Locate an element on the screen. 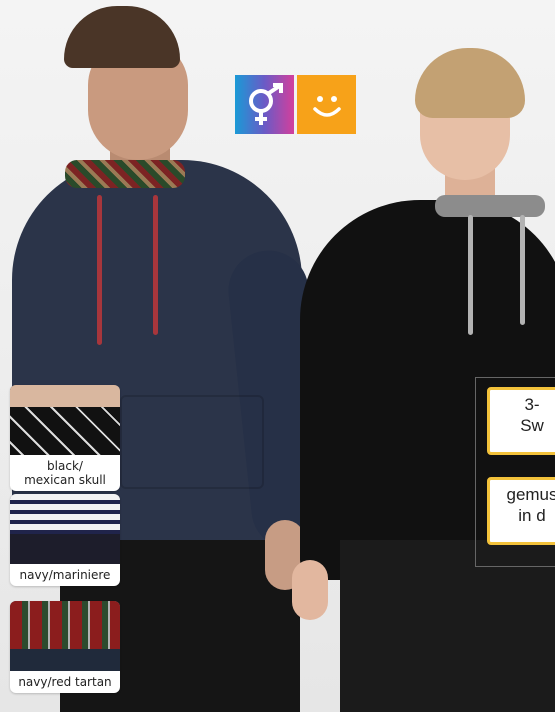  swatch-black-mexican-skull: black/ mexican skull is located at coordinates (65, 438).